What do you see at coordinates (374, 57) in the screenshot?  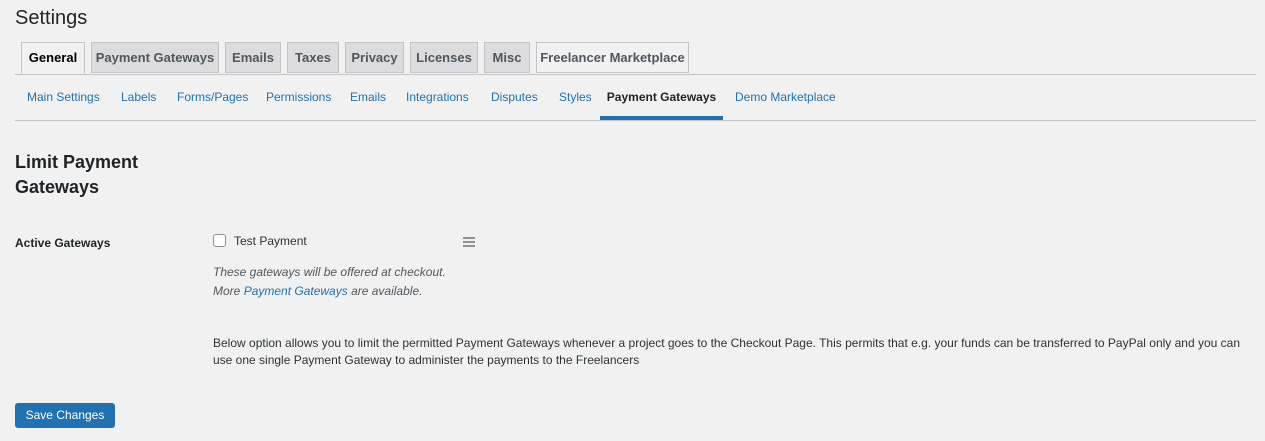 I see `tab-privacy: Privacy` at bounding box center [374, 57].